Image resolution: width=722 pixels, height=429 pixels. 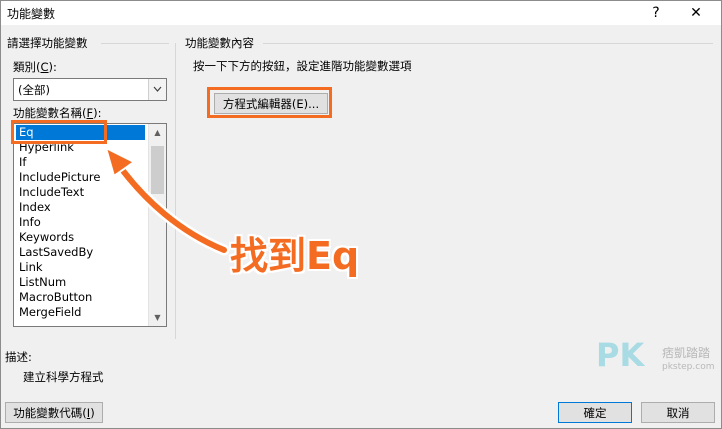 I want to click on logo-brand: PK, so click(x=620, y=355).